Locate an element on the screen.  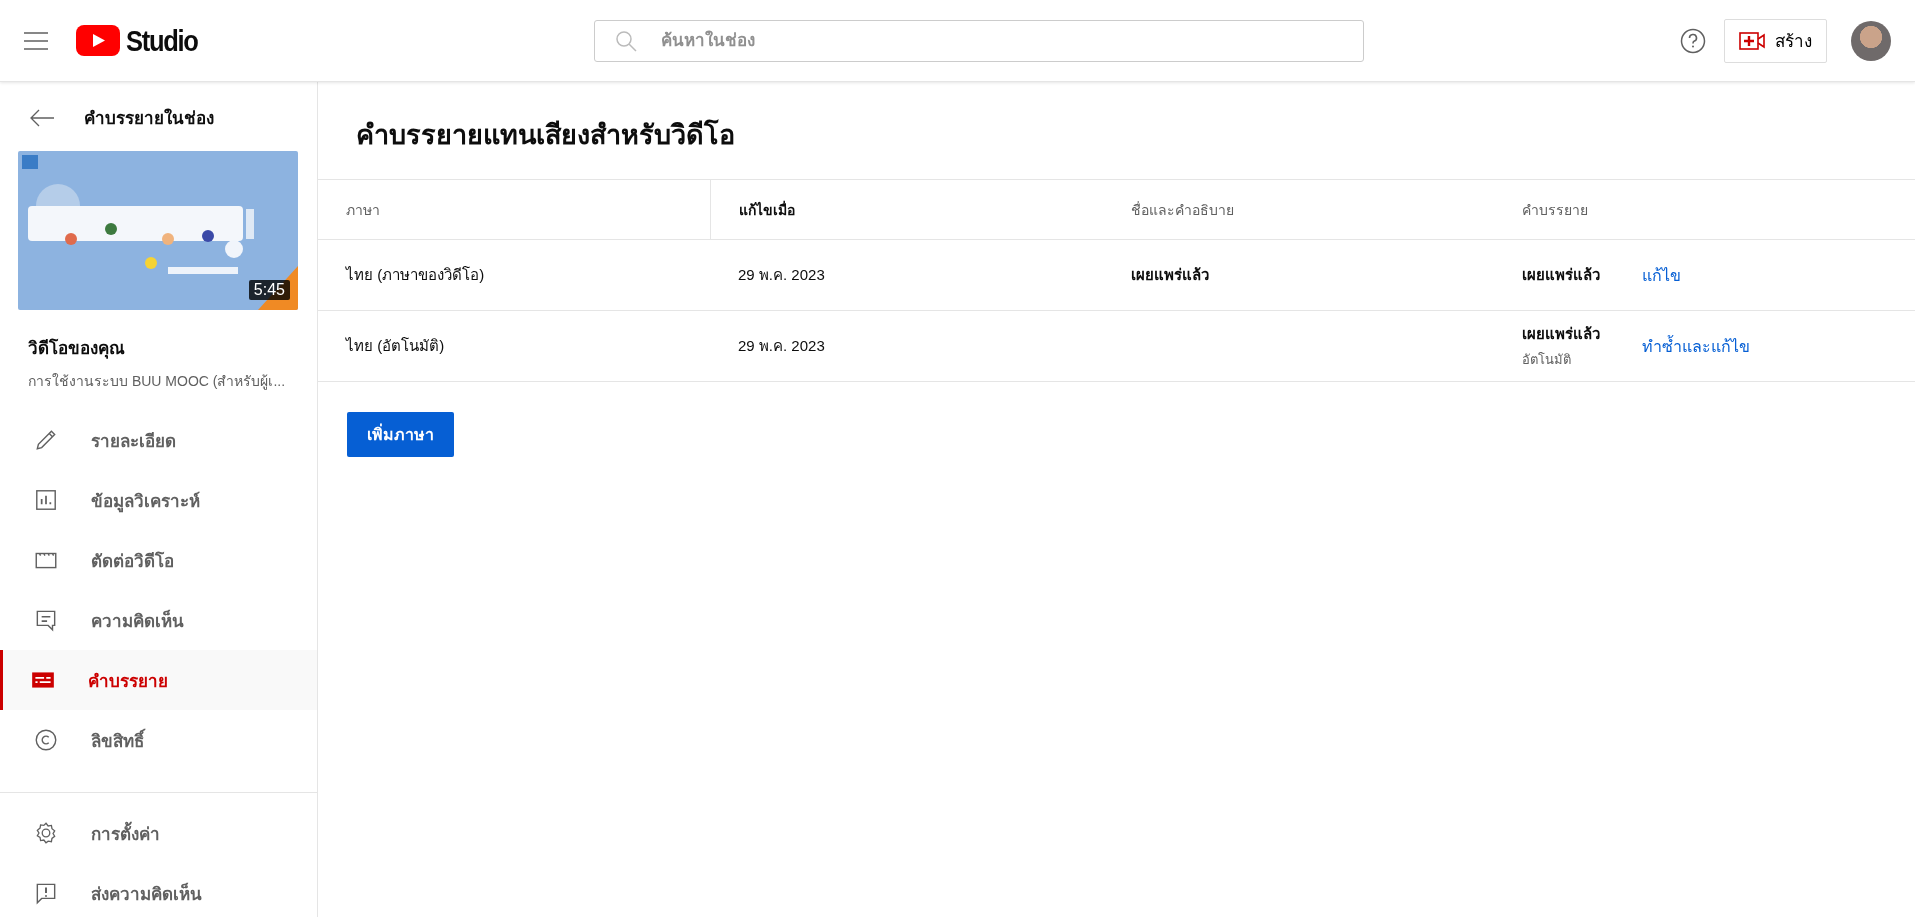
channel-subtitles-title: คำบรรยายในช่อง is located at coordinates (149, 118).